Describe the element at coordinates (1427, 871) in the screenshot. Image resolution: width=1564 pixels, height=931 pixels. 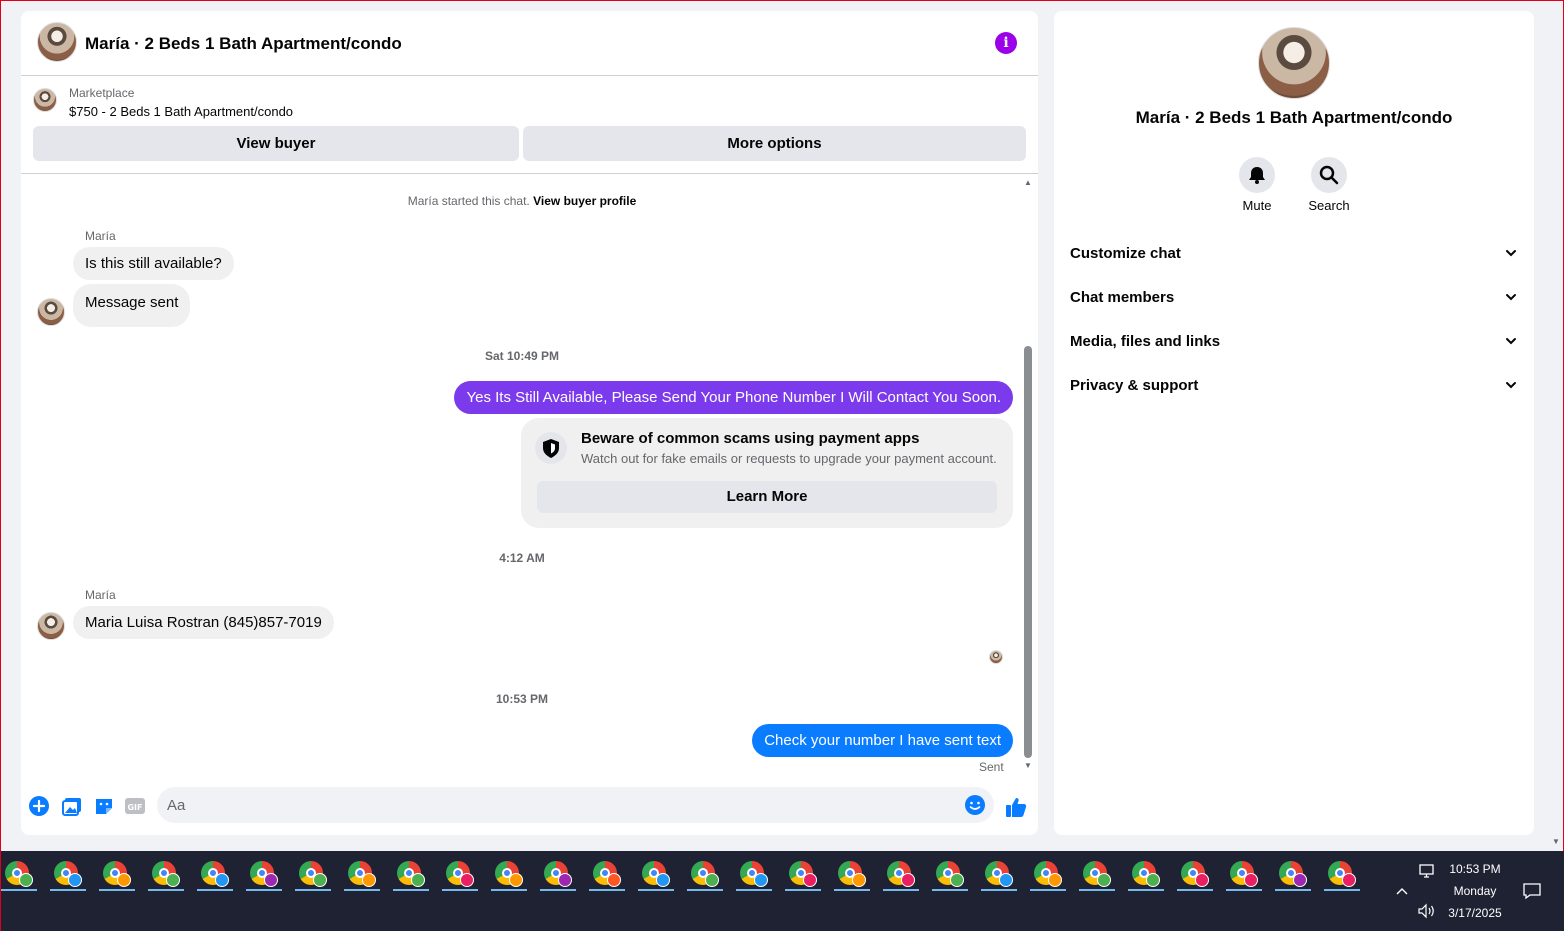
I see `network-icon` at that location.